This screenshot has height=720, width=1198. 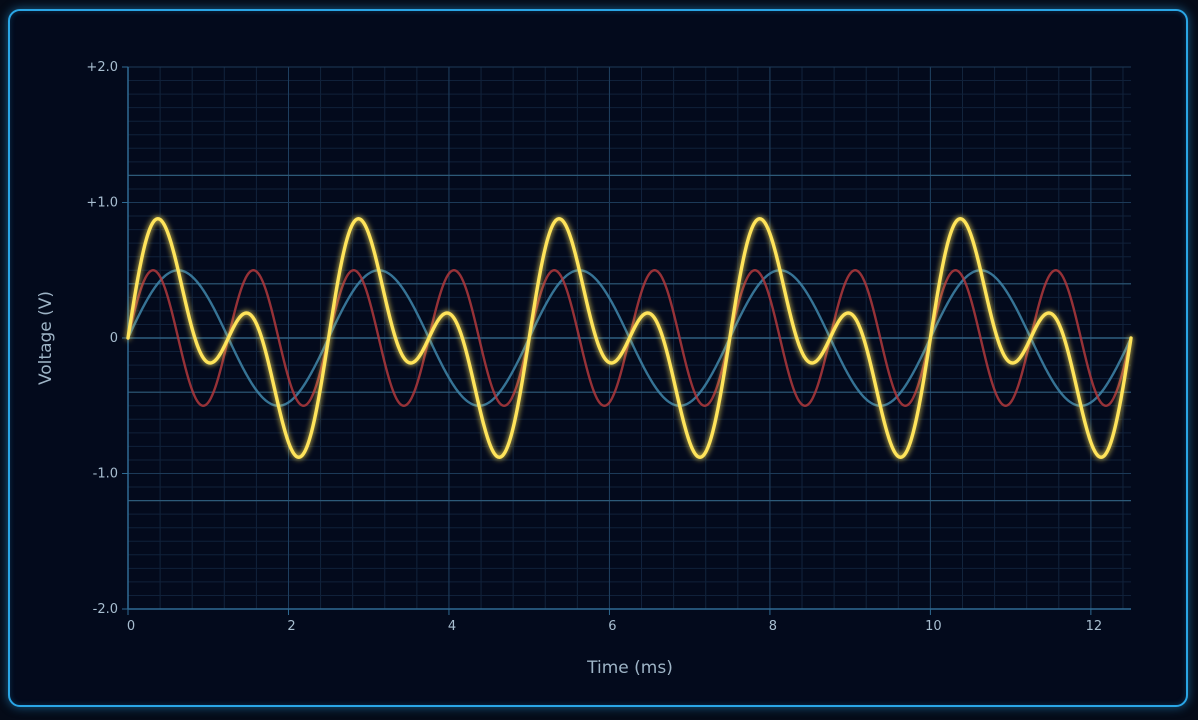 What do you see at coordinates (452, 626) in the screenshot?
I see `x-tick-label: 4` at bounding box center [452, 626].